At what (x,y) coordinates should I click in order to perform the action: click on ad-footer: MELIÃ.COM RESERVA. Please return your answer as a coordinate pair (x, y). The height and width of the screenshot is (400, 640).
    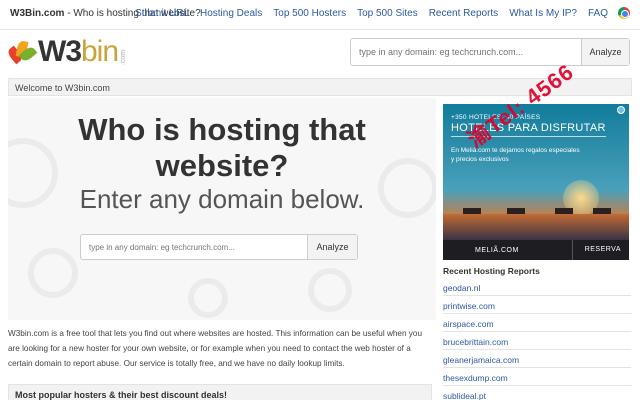
    Looking at the image, I should click on (536, 250).